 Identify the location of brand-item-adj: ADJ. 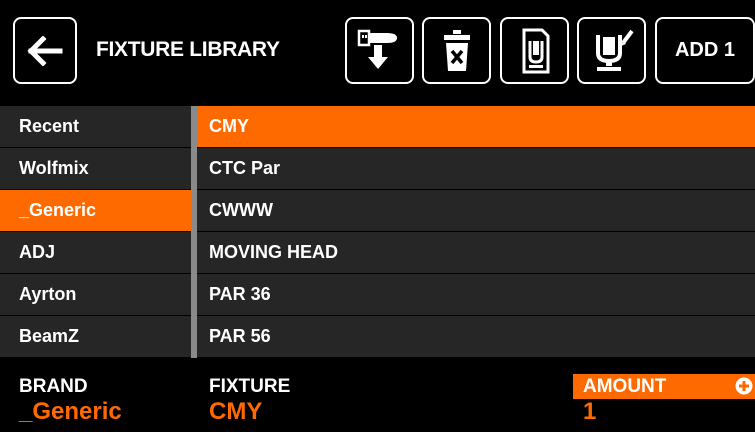
(95, 253).